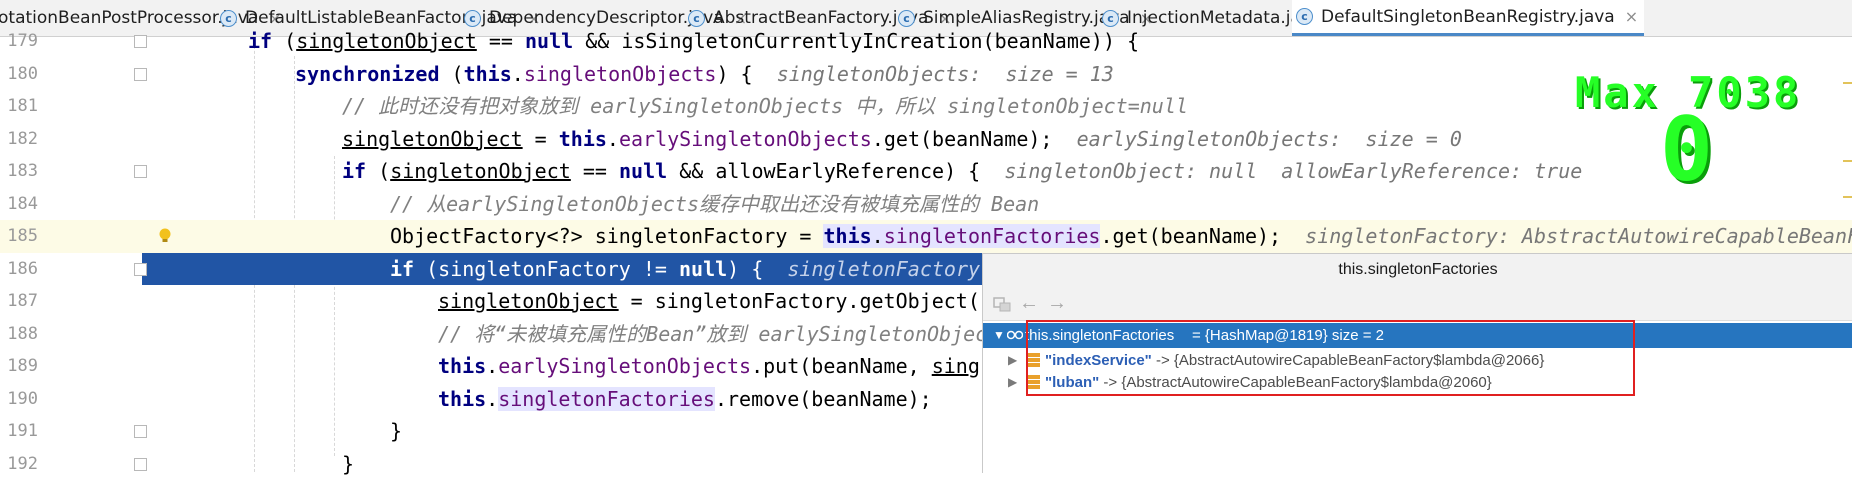 The height and width of the screenshot is (480, 1852). I want to click on line-number: 192, so click(19, 464).